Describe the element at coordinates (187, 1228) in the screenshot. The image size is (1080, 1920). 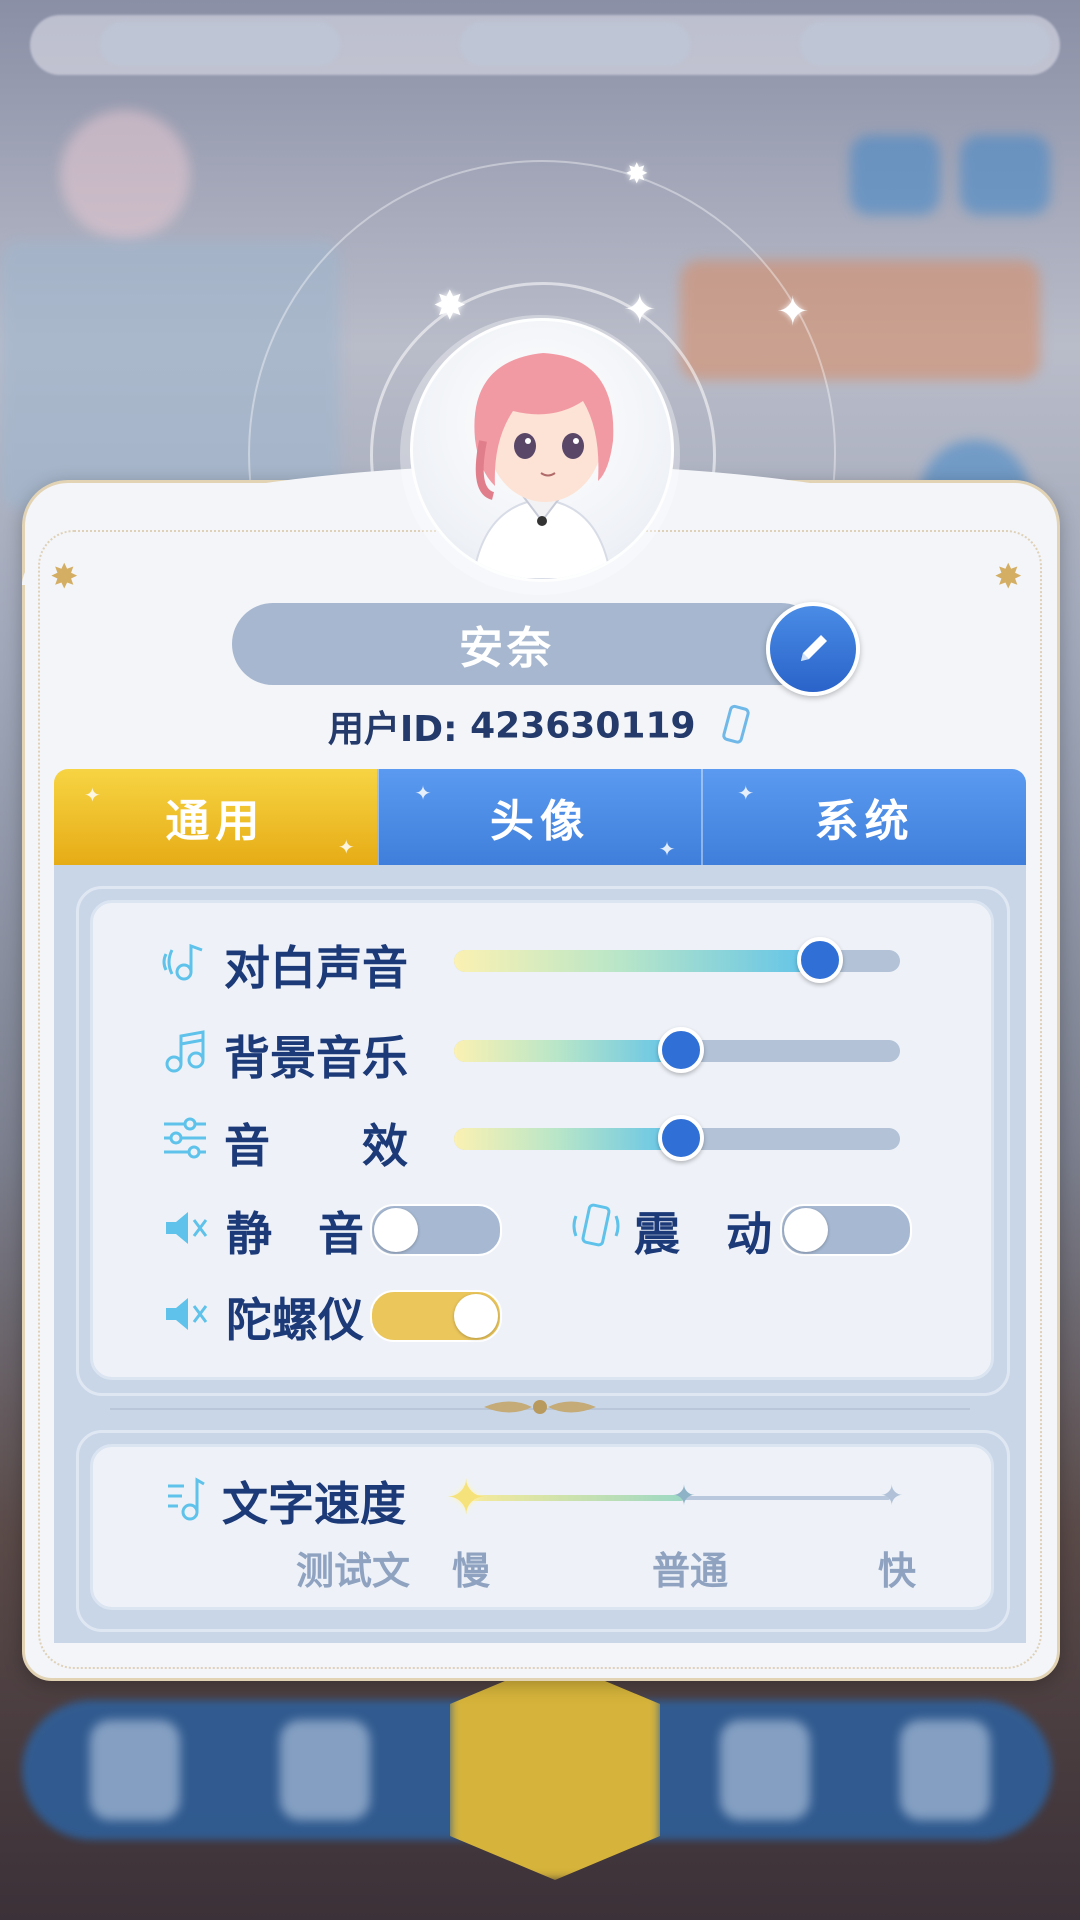
I see `mute-speaker-icon` at that location.